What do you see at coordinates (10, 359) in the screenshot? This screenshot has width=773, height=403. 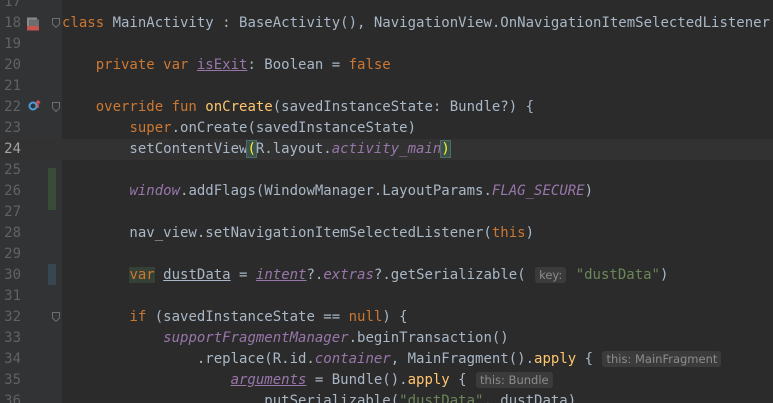 I see `line-number: 34` at bounding box center [10, 359].